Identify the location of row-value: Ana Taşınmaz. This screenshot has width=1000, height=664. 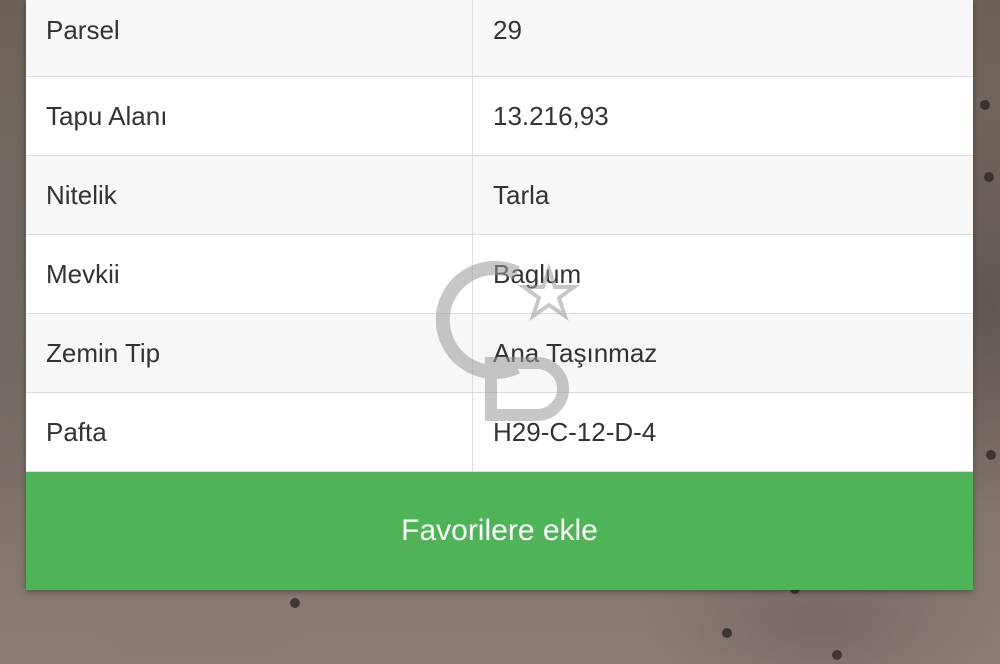
(722, 353).